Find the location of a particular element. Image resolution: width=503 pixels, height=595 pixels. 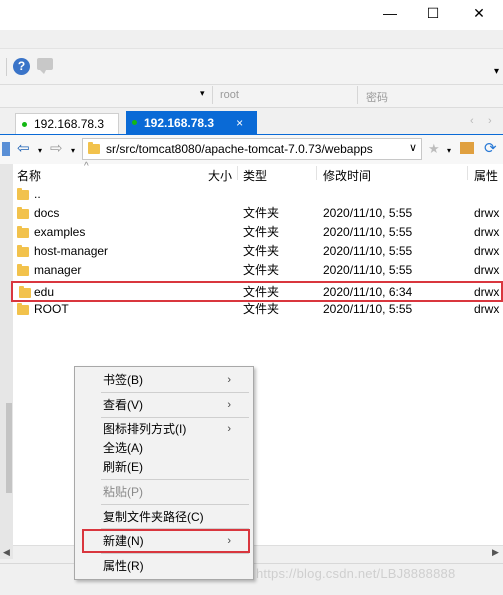

toolbar-divider is located at coordinates (6, 67).